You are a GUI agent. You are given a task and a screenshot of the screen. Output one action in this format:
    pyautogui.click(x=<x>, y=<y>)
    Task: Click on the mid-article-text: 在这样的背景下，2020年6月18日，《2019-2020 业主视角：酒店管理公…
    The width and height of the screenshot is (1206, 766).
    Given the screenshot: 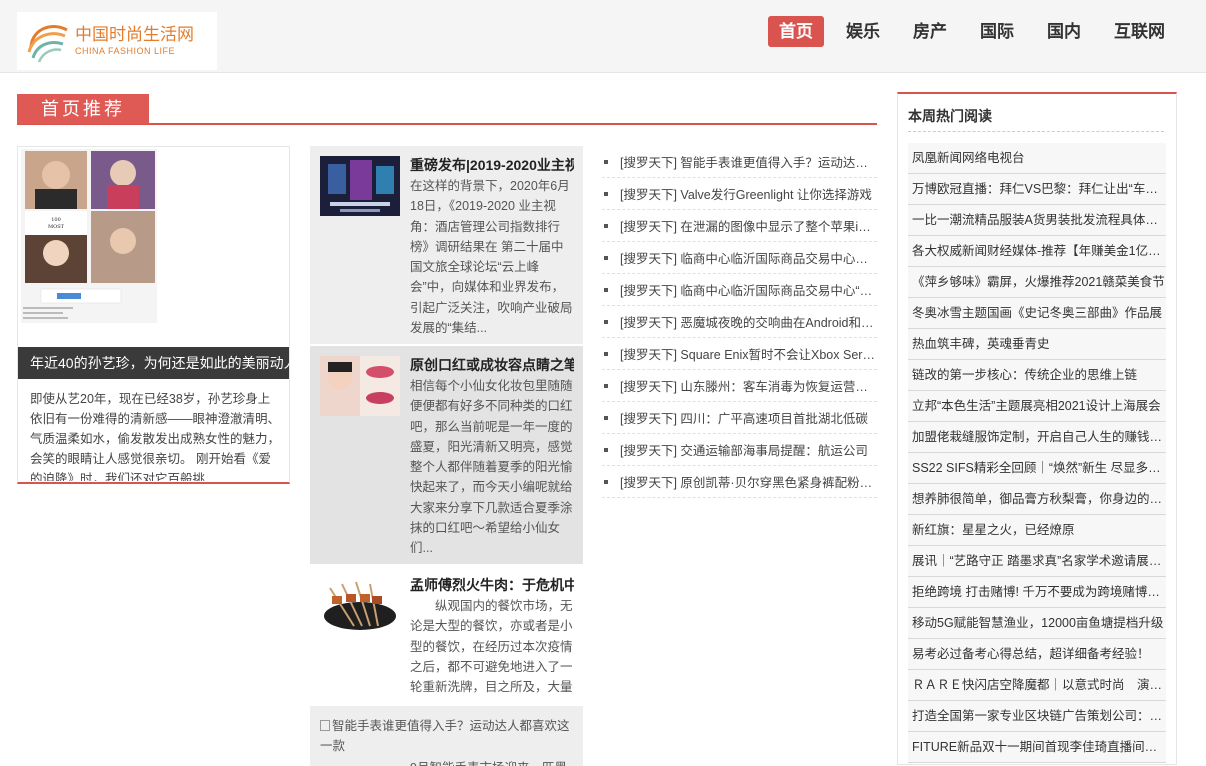 What is the action you would take?
    pyautogui.click(x=491, y=257)
    